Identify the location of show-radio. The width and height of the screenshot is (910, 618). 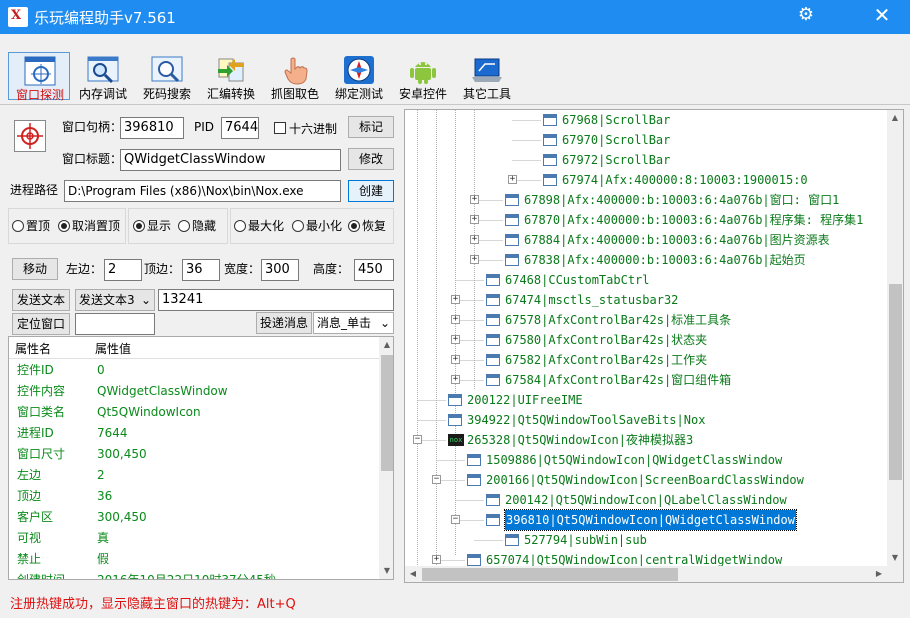
(139, 226).